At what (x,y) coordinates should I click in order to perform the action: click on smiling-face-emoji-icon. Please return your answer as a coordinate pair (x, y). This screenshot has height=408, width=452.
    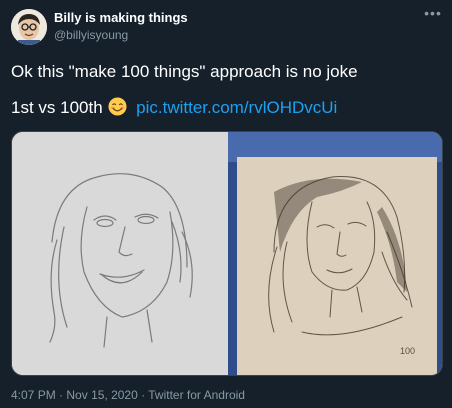
    Looking at the image, I should click on (117, 106).